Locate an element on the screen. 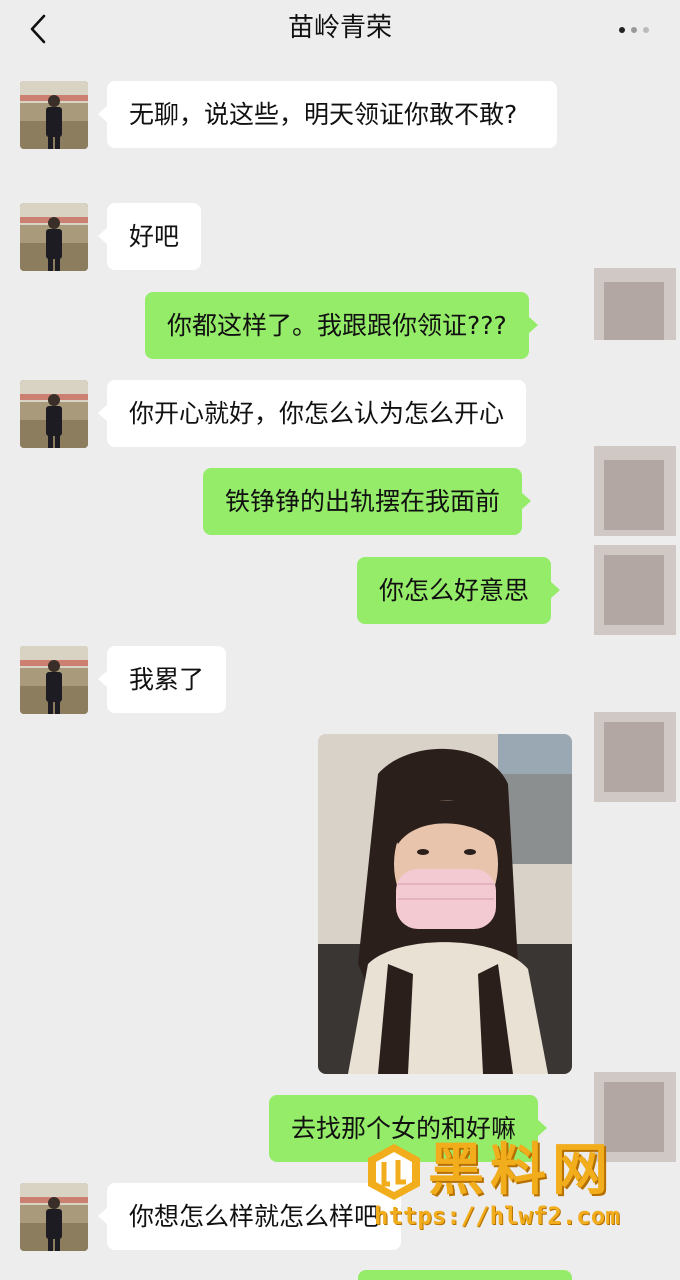  watermark-brand: 黑料网 is located at coordinates (521, 1170).